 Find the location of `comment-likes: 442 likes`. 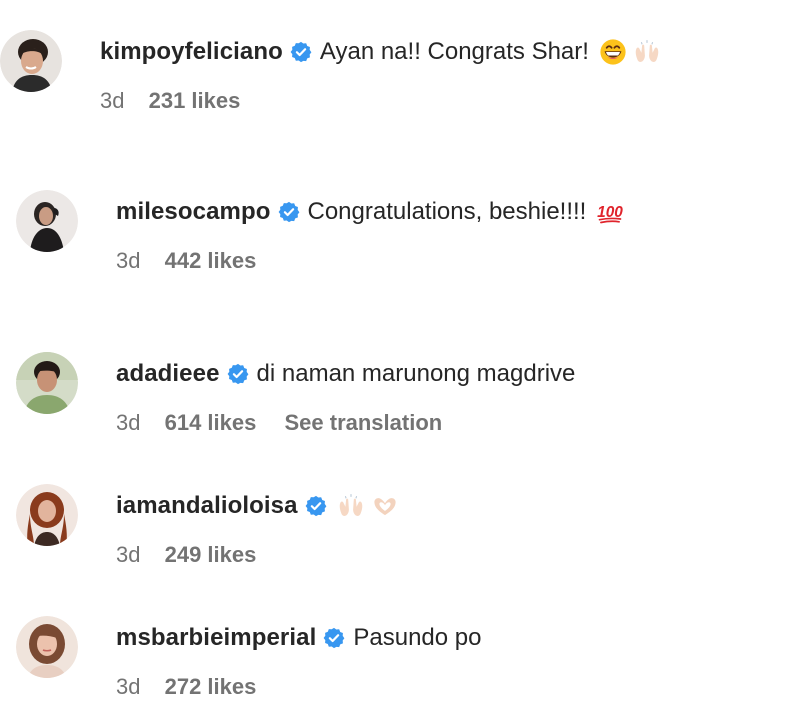

comment-likes: 442 likes is located at coordinates (211, 260).